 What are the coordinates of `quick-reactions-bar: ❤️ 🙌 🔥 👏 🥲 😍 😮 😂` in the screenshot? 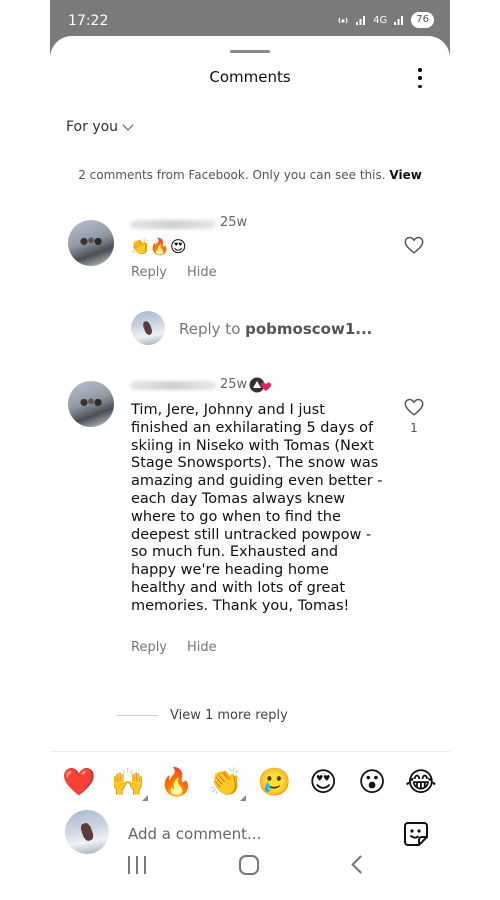 It's located at (250, 783).